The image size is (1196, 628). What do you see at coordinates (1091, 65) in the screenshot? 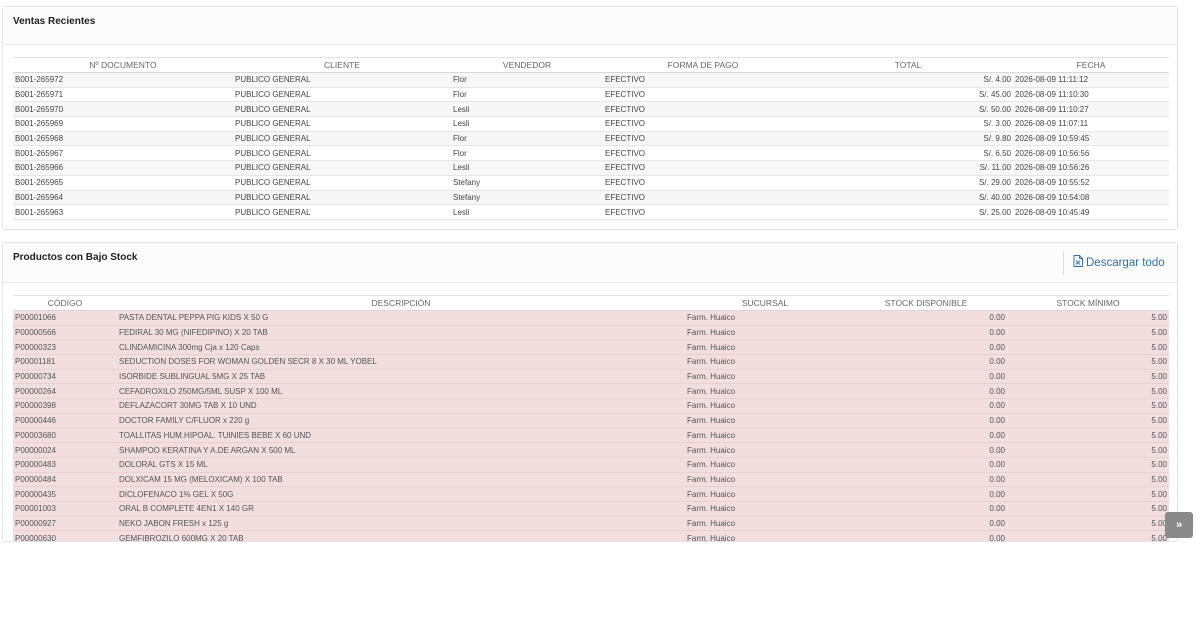
I see `col-header-fecha: FECHA` at bounding box center [1091, 65].